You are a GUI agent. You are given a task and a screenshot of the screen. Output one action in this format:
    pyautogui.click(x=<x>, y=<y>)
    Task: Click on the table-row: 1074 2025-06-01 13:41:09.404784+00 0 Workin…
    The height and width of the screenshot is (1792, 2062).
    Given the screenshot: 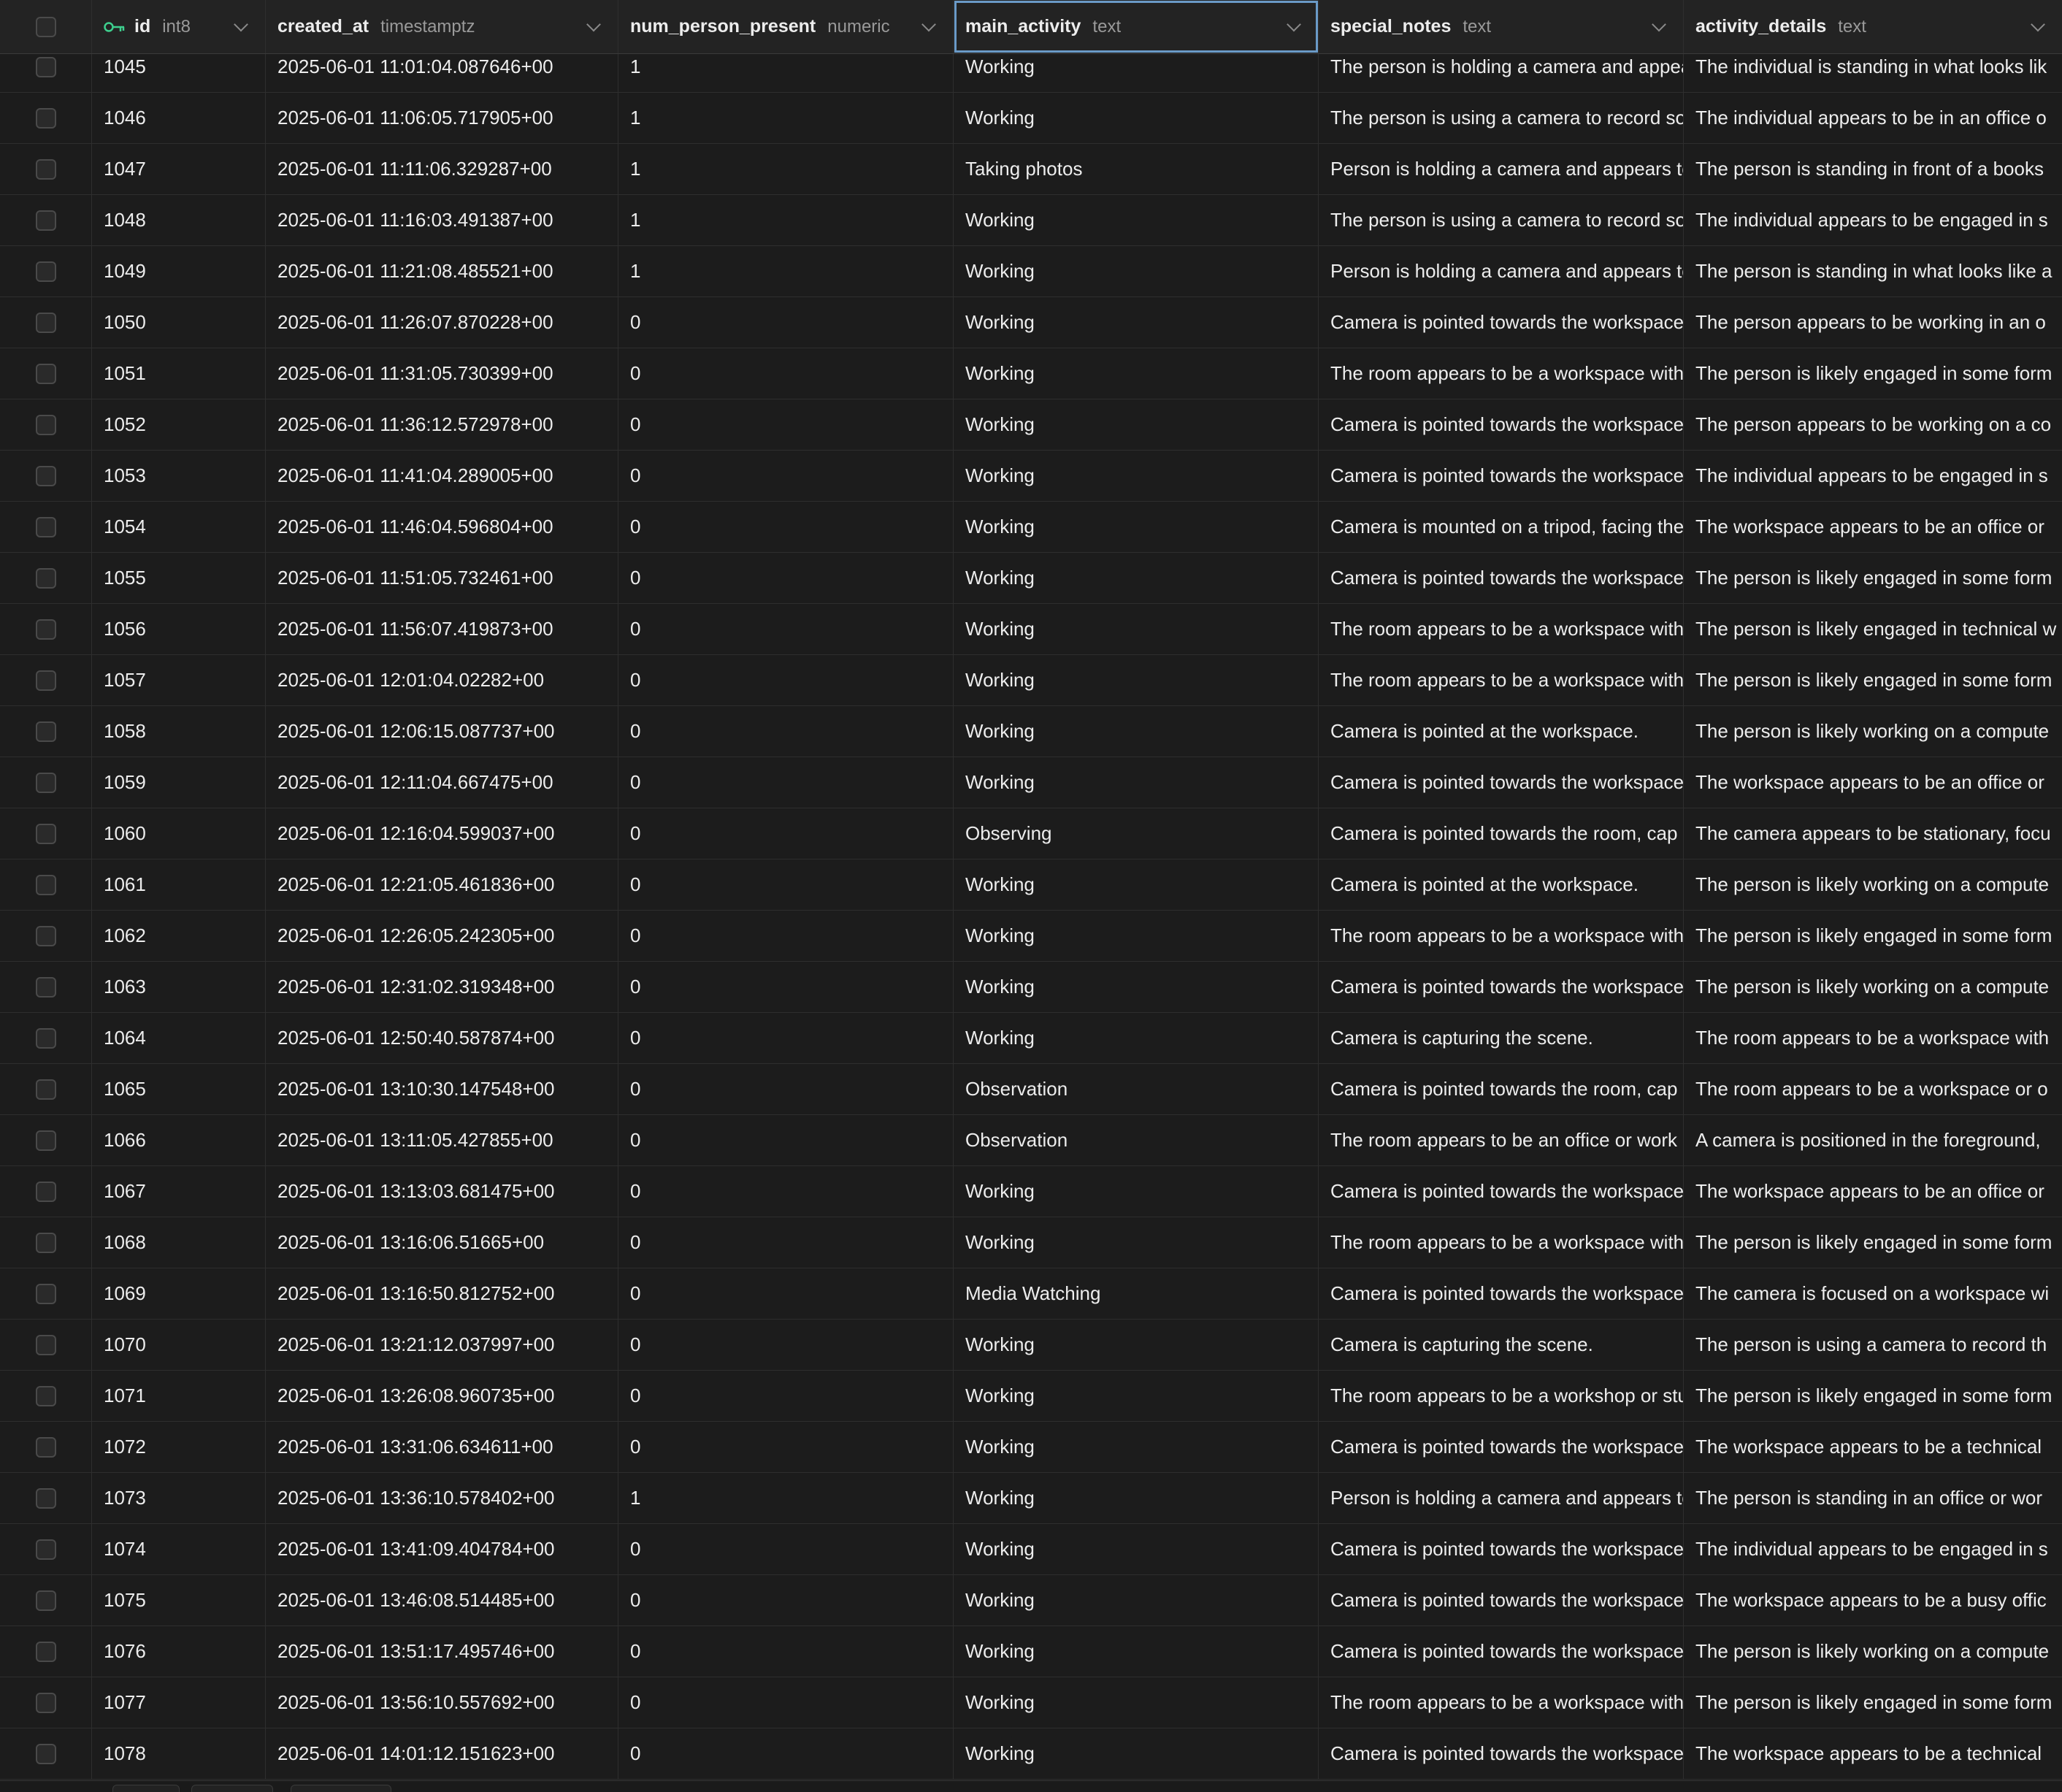 What is the action you would take?
    pyautogui.click(x=1031, y=1549)
    